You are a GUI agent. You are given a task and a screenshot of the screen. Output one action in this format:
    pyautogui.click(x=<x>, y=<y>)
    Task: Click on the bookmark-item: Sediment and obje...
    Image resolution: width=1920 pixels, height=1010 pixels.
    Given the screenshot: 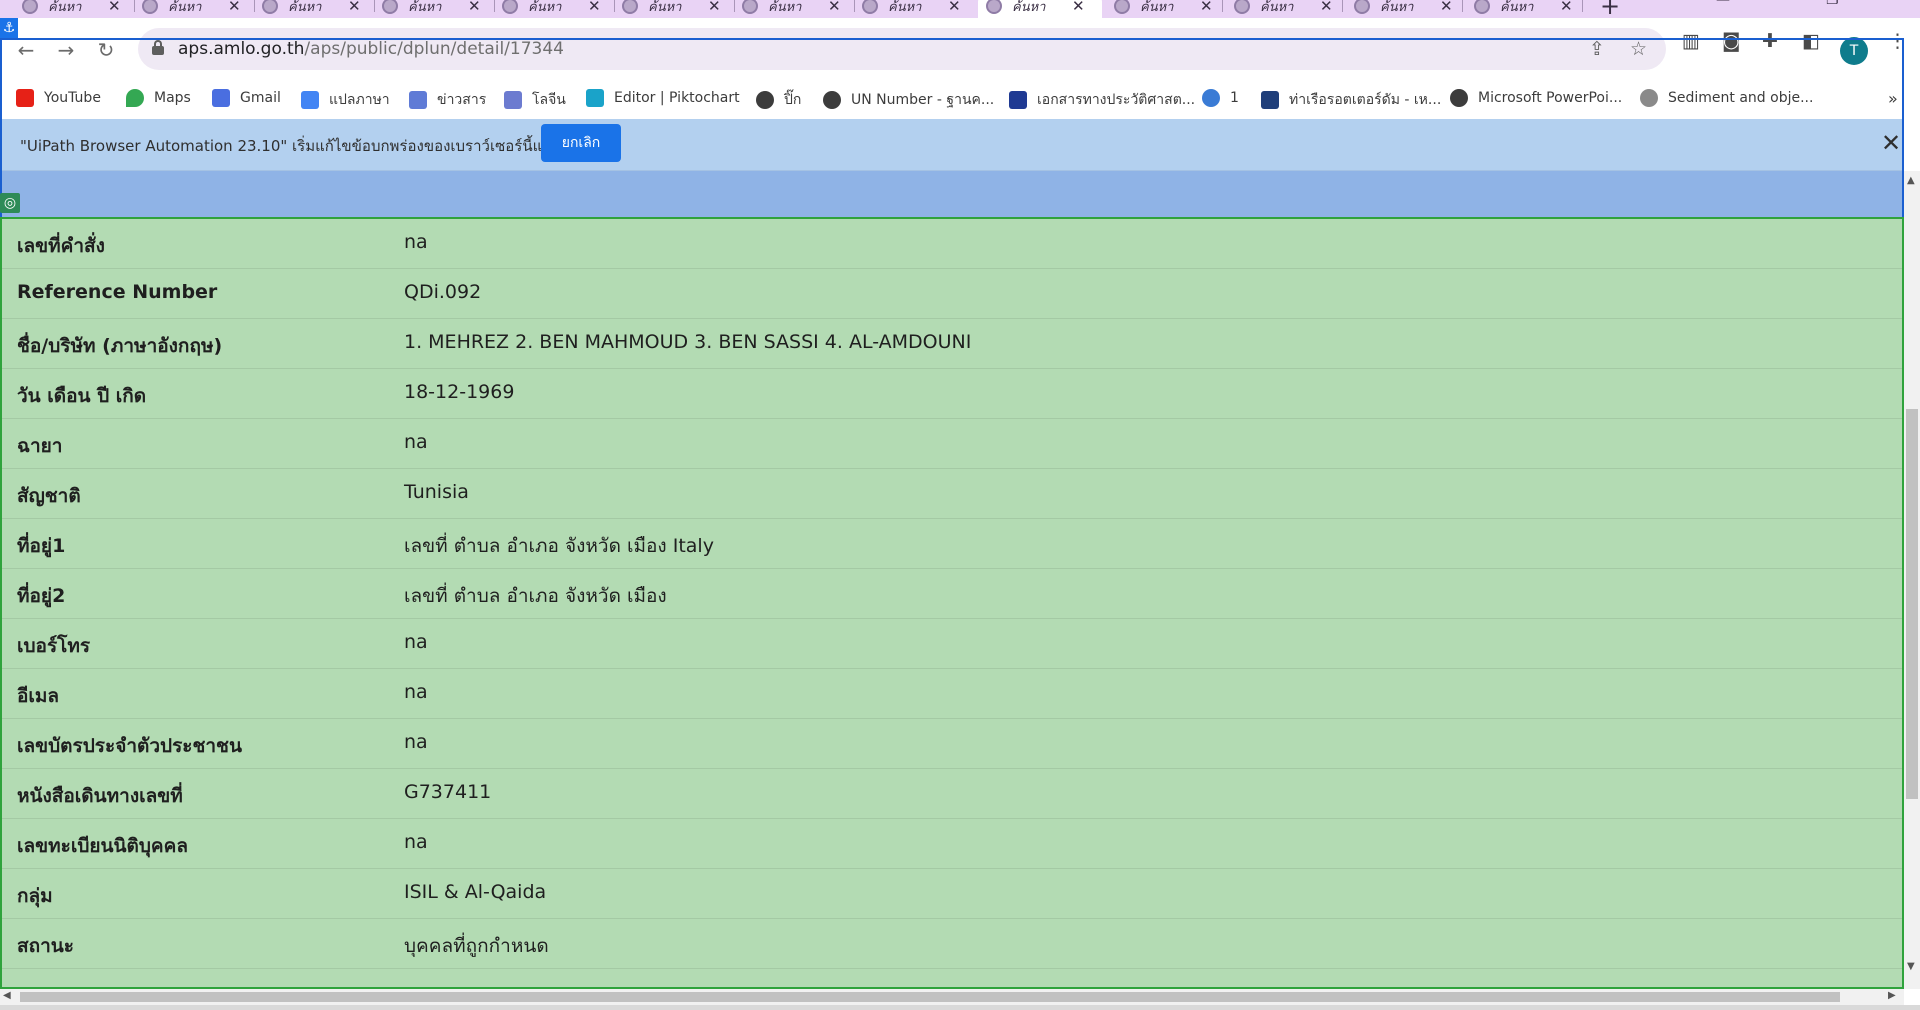 What is the action you would take?
    pyautogui.click(x=1726, y=98)
    